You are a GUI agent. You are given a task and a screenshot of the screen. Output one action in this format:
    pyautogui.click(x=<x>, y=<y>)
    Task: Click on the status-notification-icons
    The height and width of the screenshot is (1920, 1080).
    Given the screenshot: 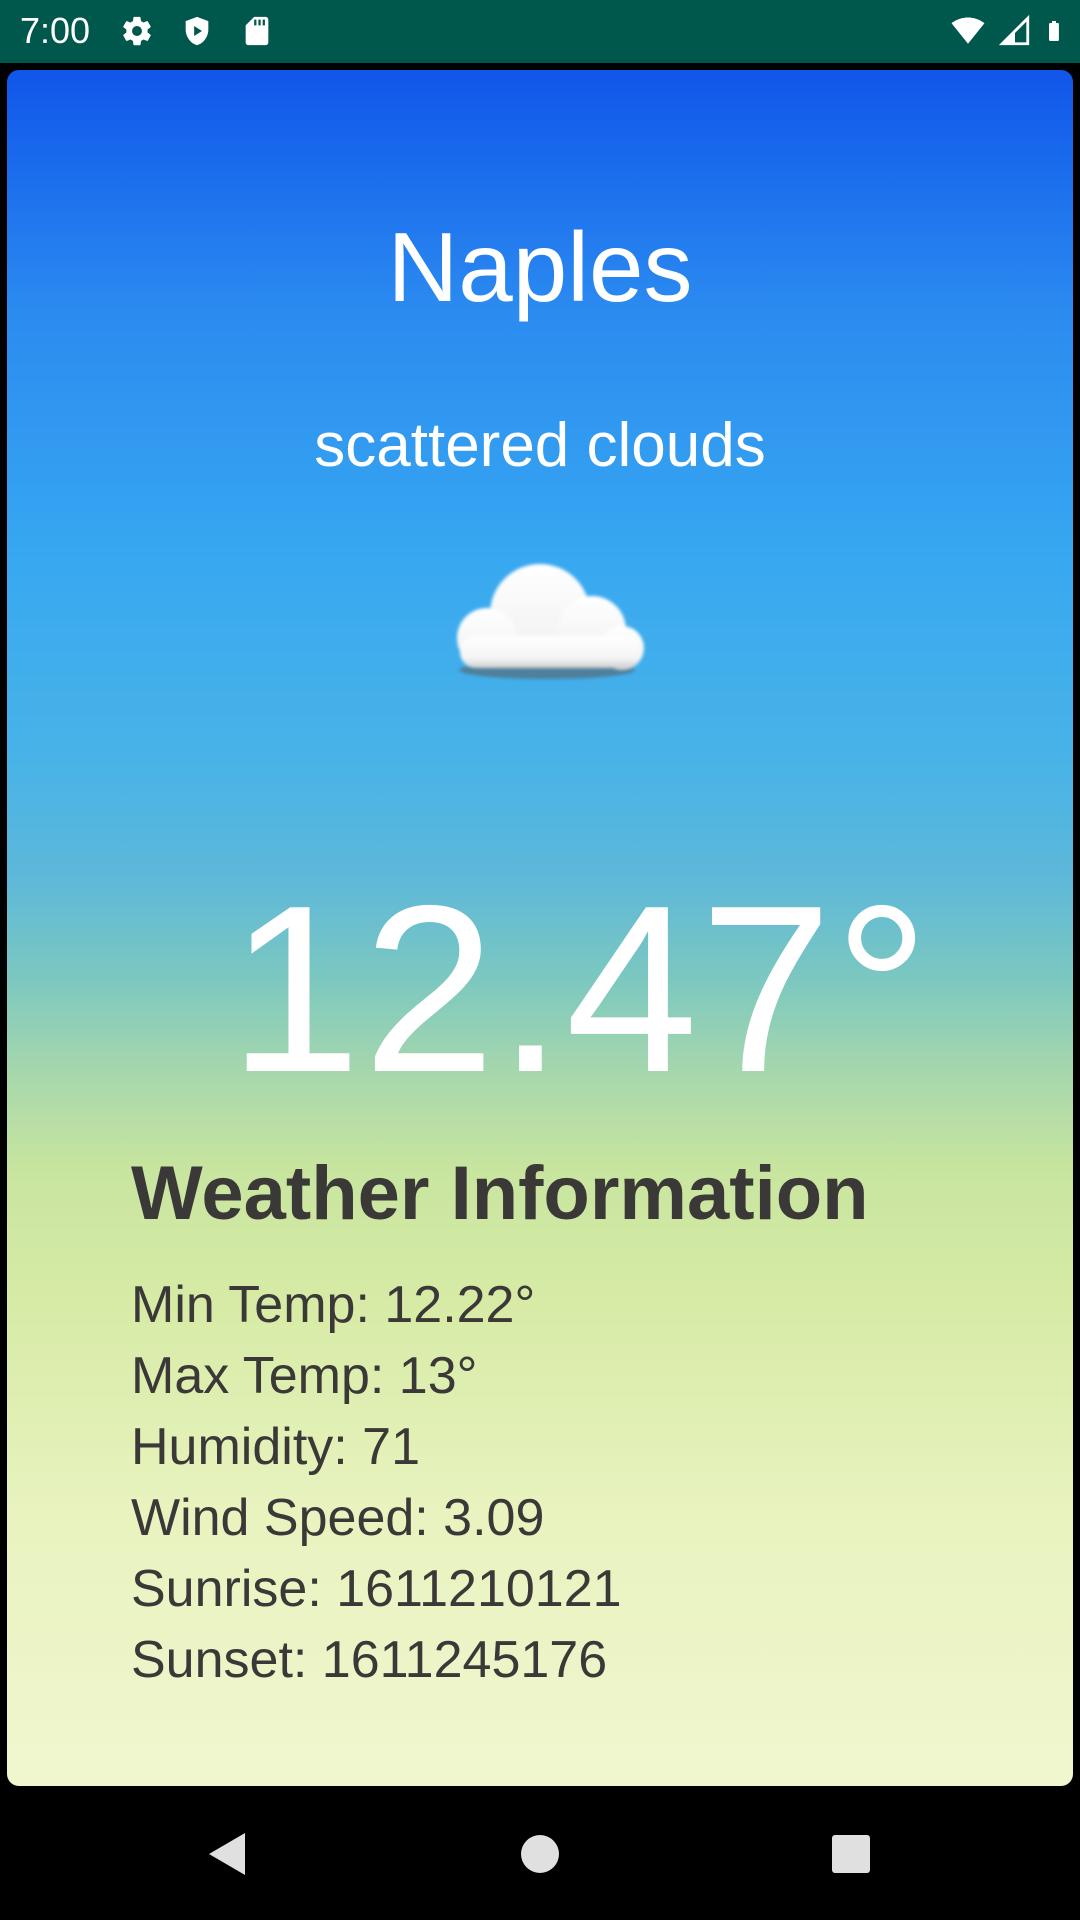 What is the action you would take?
    pyautogui.click(x=197, y=31)
    